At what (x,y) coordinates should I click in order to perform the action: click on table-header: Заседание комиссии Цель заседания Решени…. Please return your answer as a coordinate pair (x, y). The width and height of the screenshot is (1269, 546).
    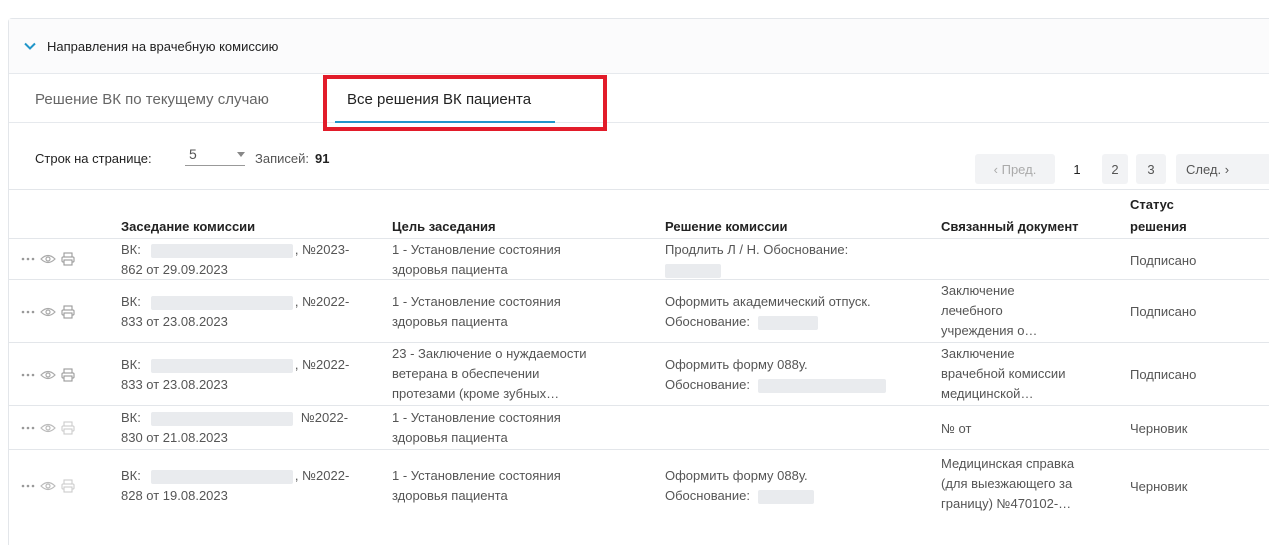
    Looking at the image, I should click on (639, 214).